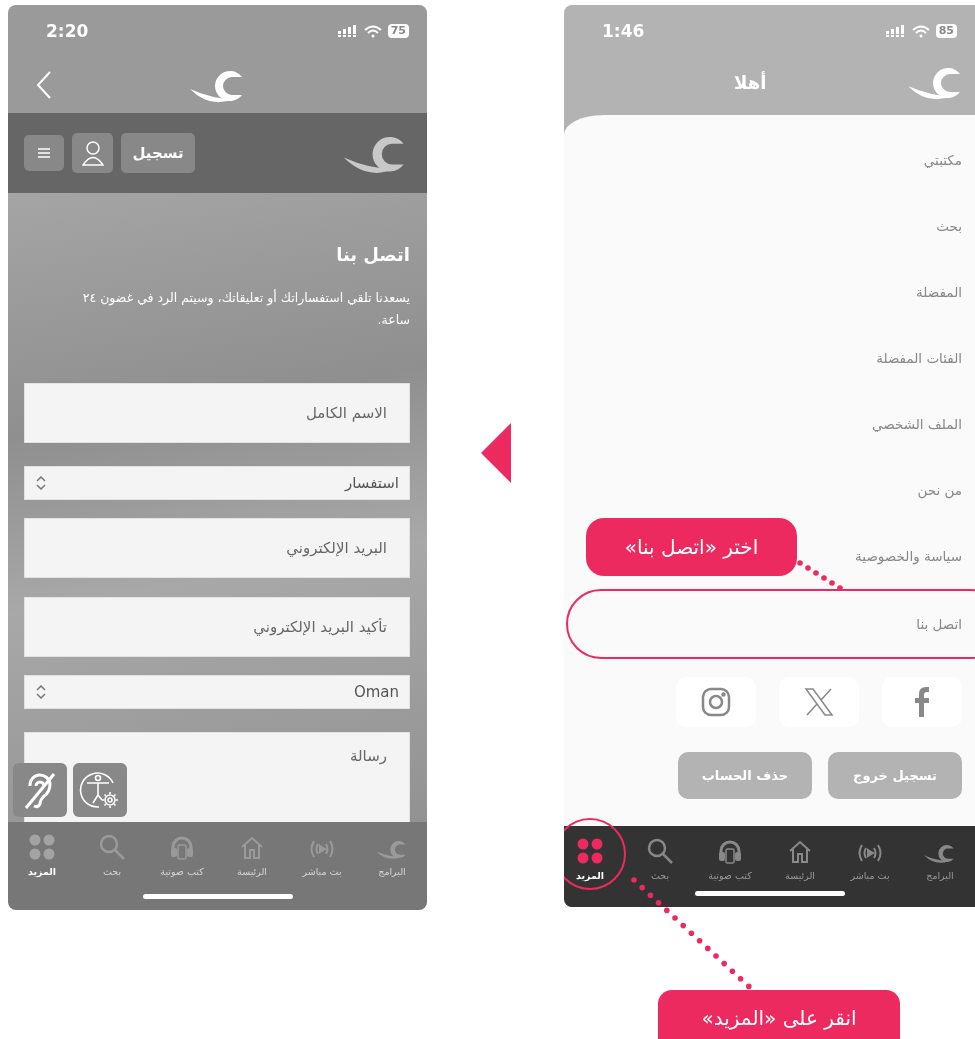  I want to click on accessibility-button, so click(100, 790).